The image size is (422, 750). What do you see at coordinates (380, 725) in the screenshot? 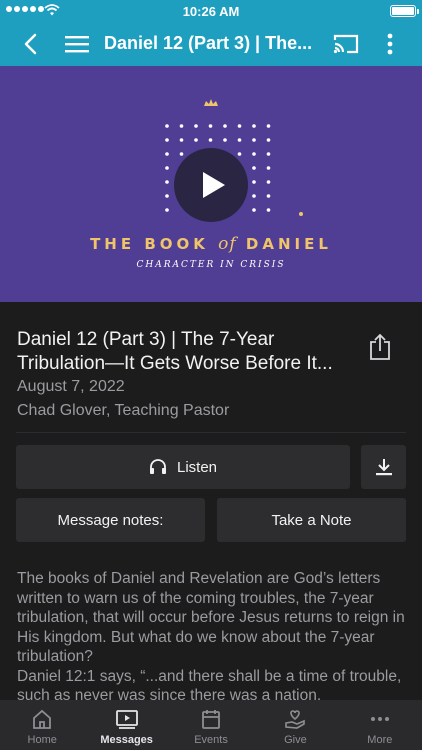
I see `tab-more: More` at bounding box center [380, 725].